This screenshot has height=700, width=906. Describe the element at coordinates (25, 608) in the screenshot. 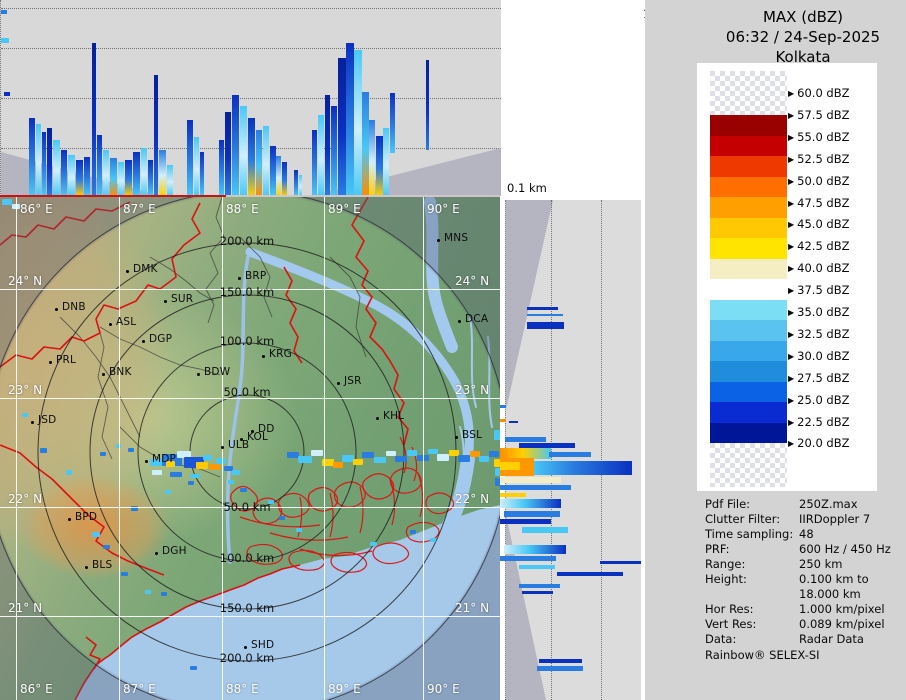

I see `latitude-label: 21° N` at that location.